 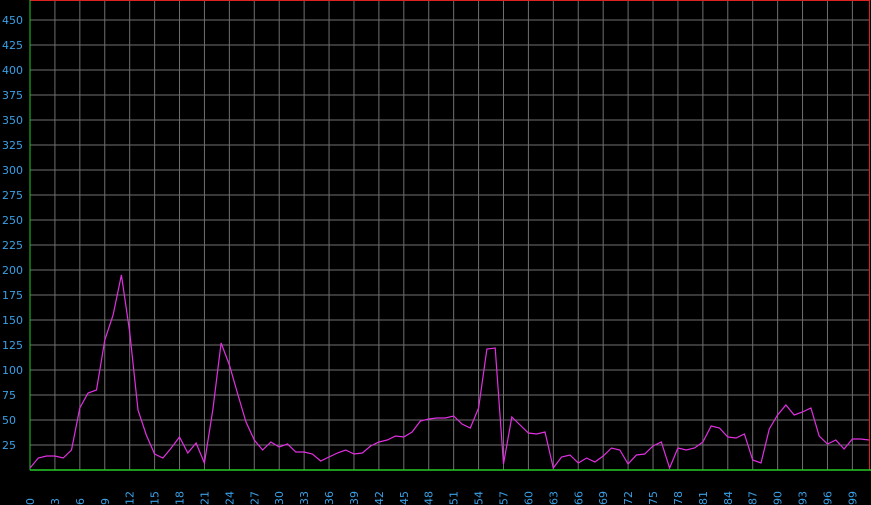 What do you see at coordinates (354, 498) in the screenshot?
I see `x-tick-label: 39` at bounding box center [354, 498].